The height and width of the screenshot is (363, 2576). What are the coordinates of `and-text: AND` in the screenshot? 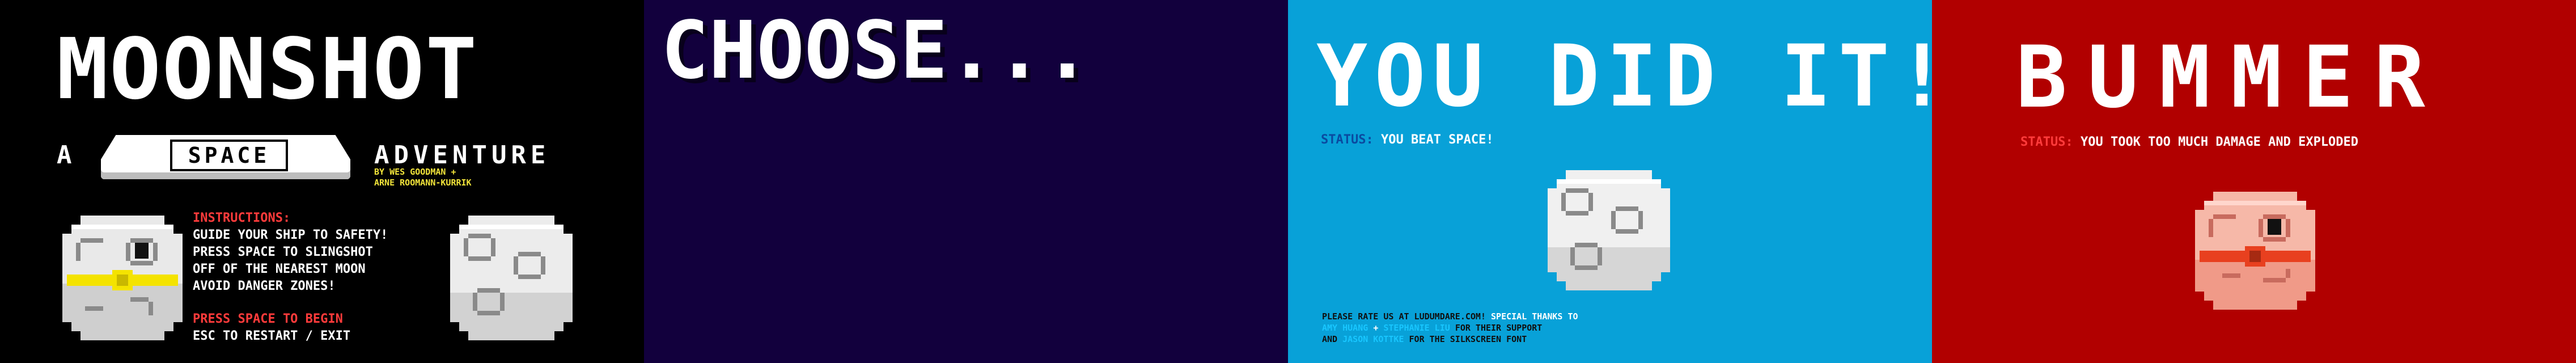 It's located at (1330, 339).